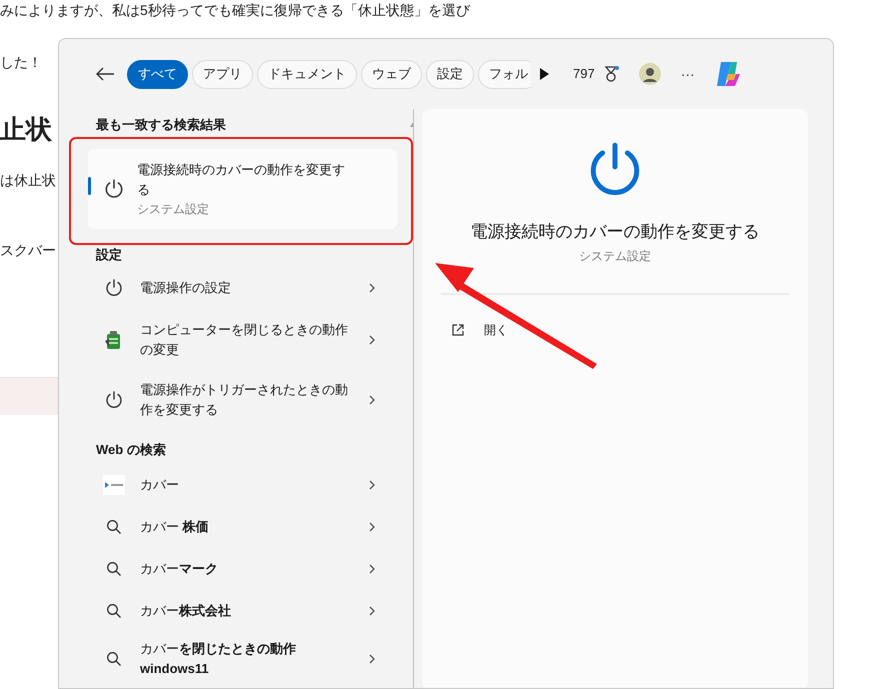  I want to click on paragraph-text: した！, so click(21, 62).